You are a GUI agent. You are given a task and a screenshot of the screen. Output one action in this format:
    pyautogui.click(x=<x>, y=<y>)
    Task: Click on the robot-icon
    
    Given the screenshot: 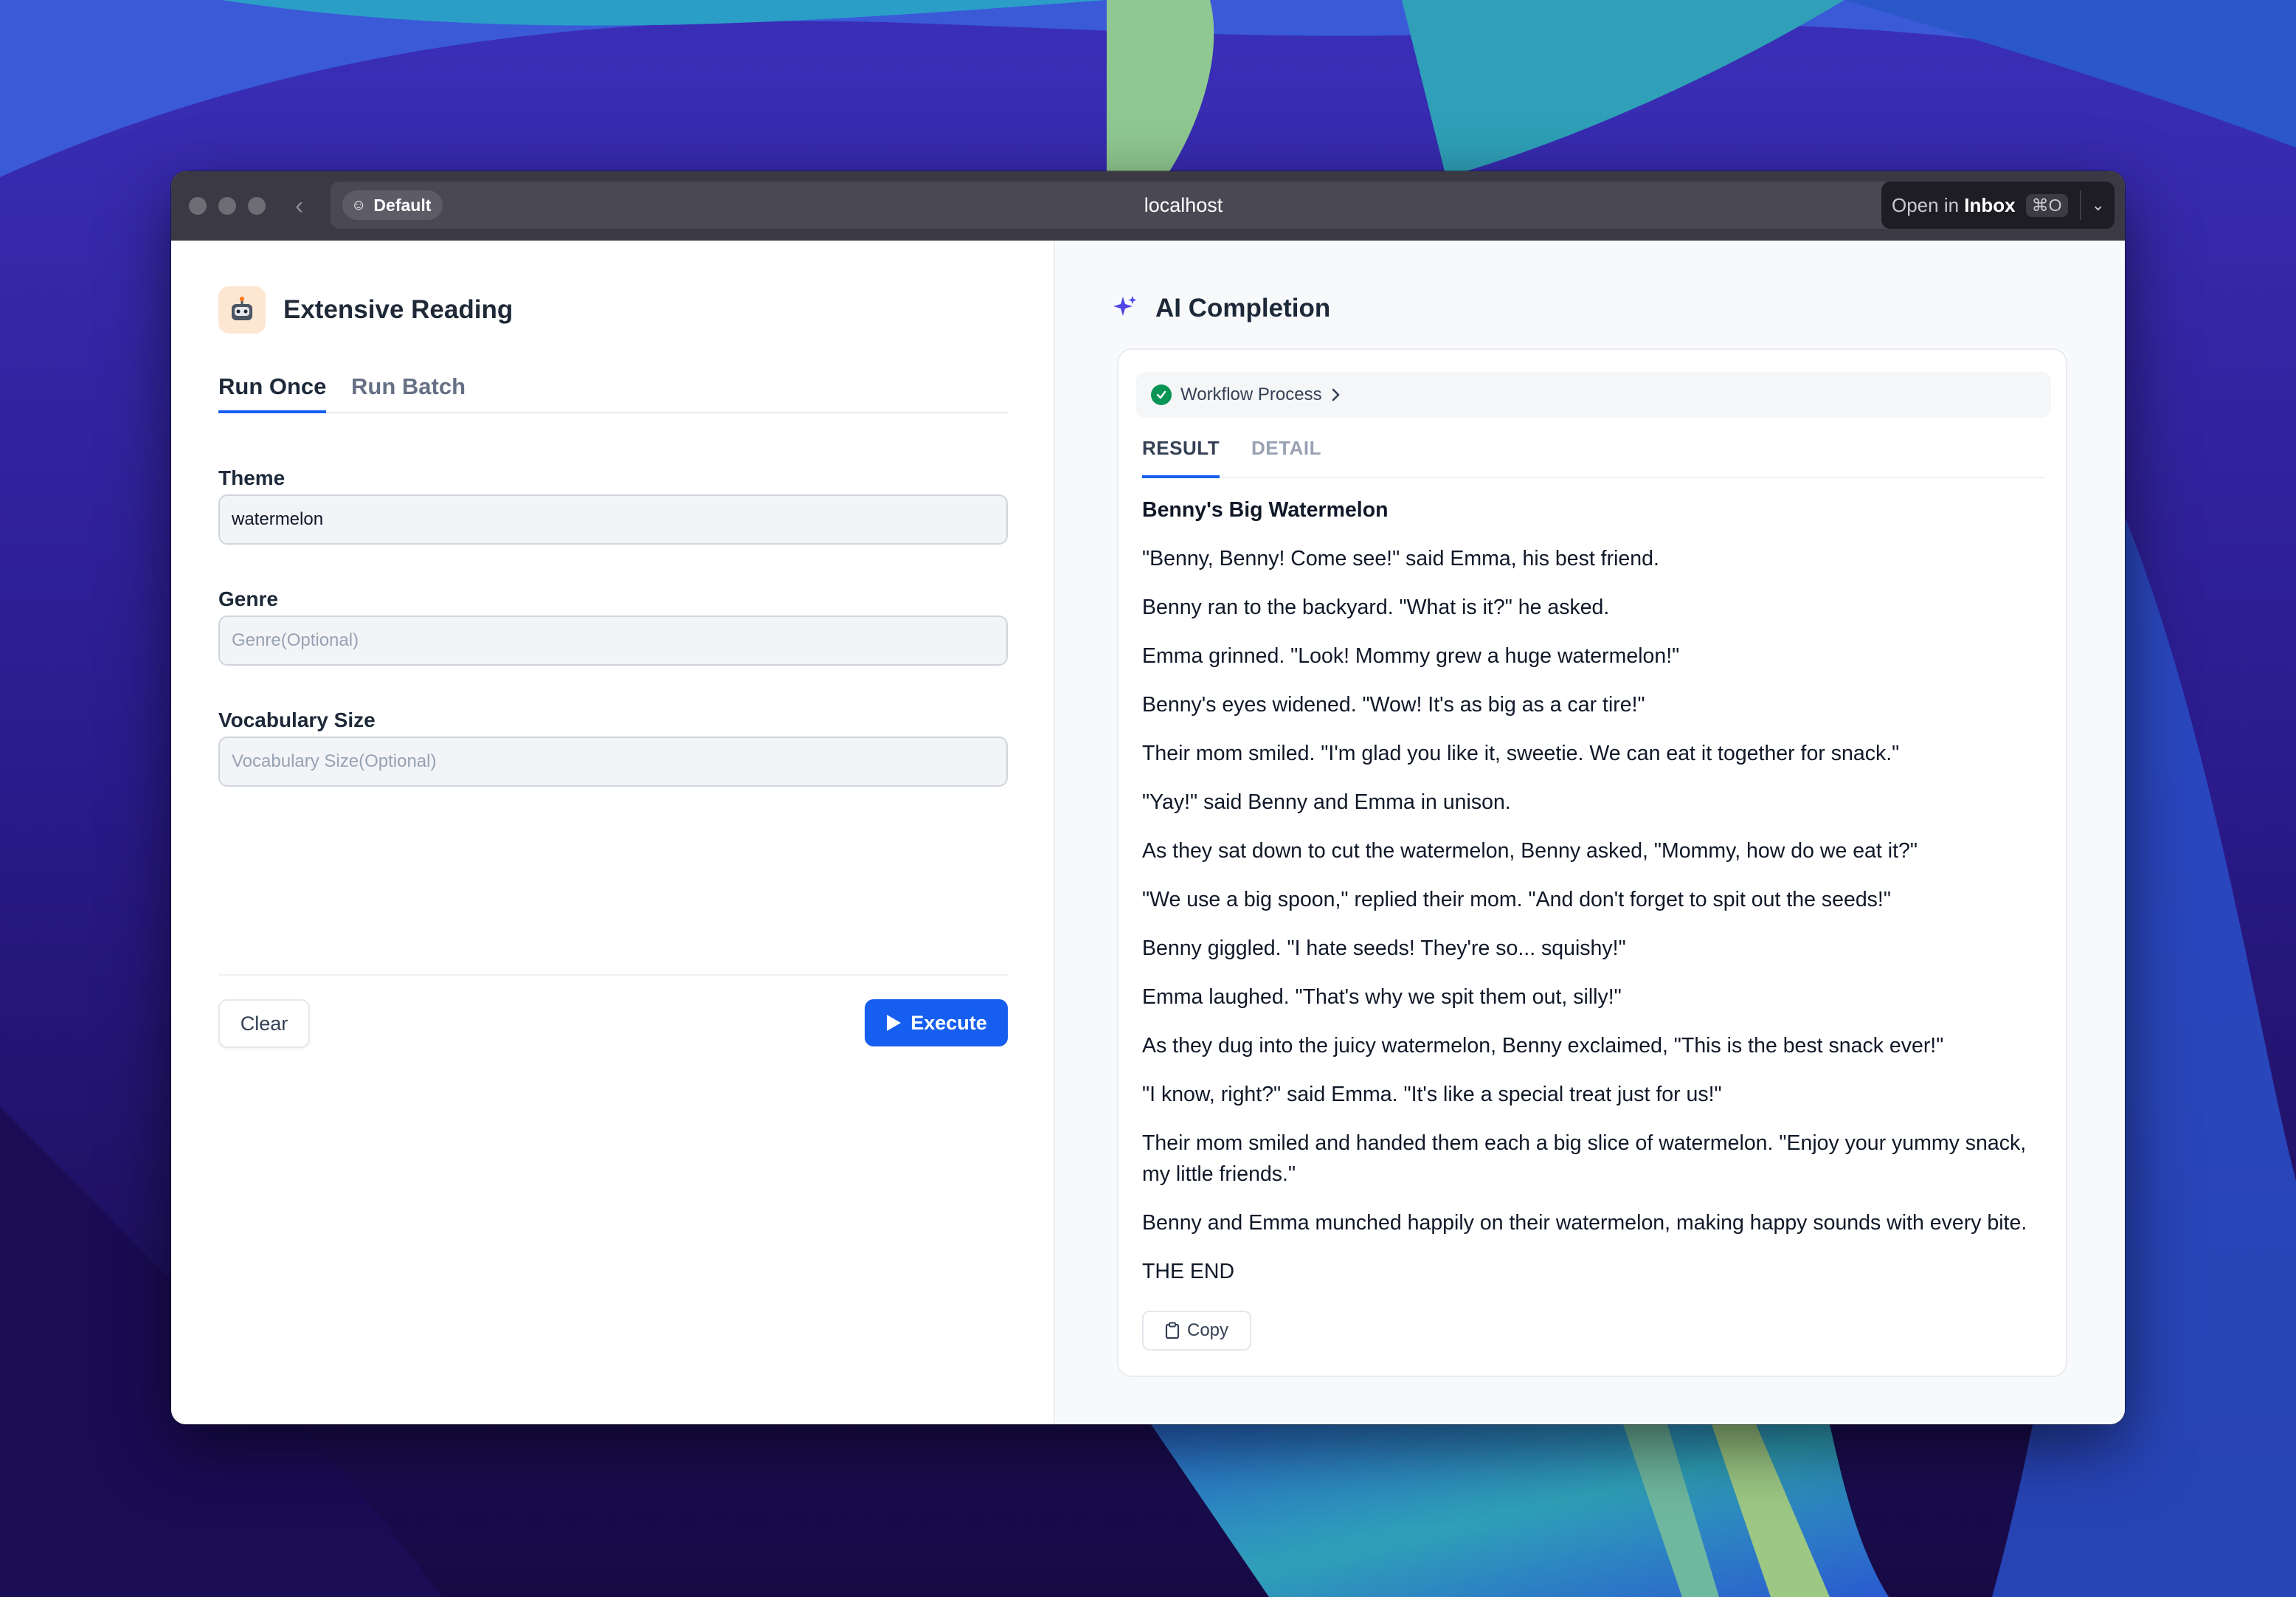 What is the action you would take?
    pyautogui.click(x=242, y=310)
    